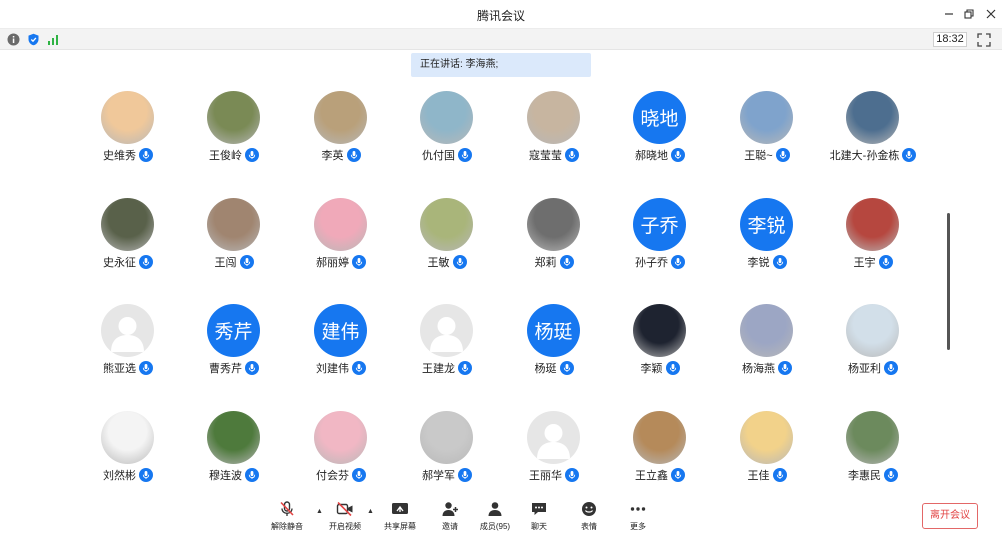 The width and height of the screenshot is (1002, 537). What do you see at coordinates (234, 243) in the screenshot?
I see `participant-tile: 王闯` at bounding box center [234, 243].